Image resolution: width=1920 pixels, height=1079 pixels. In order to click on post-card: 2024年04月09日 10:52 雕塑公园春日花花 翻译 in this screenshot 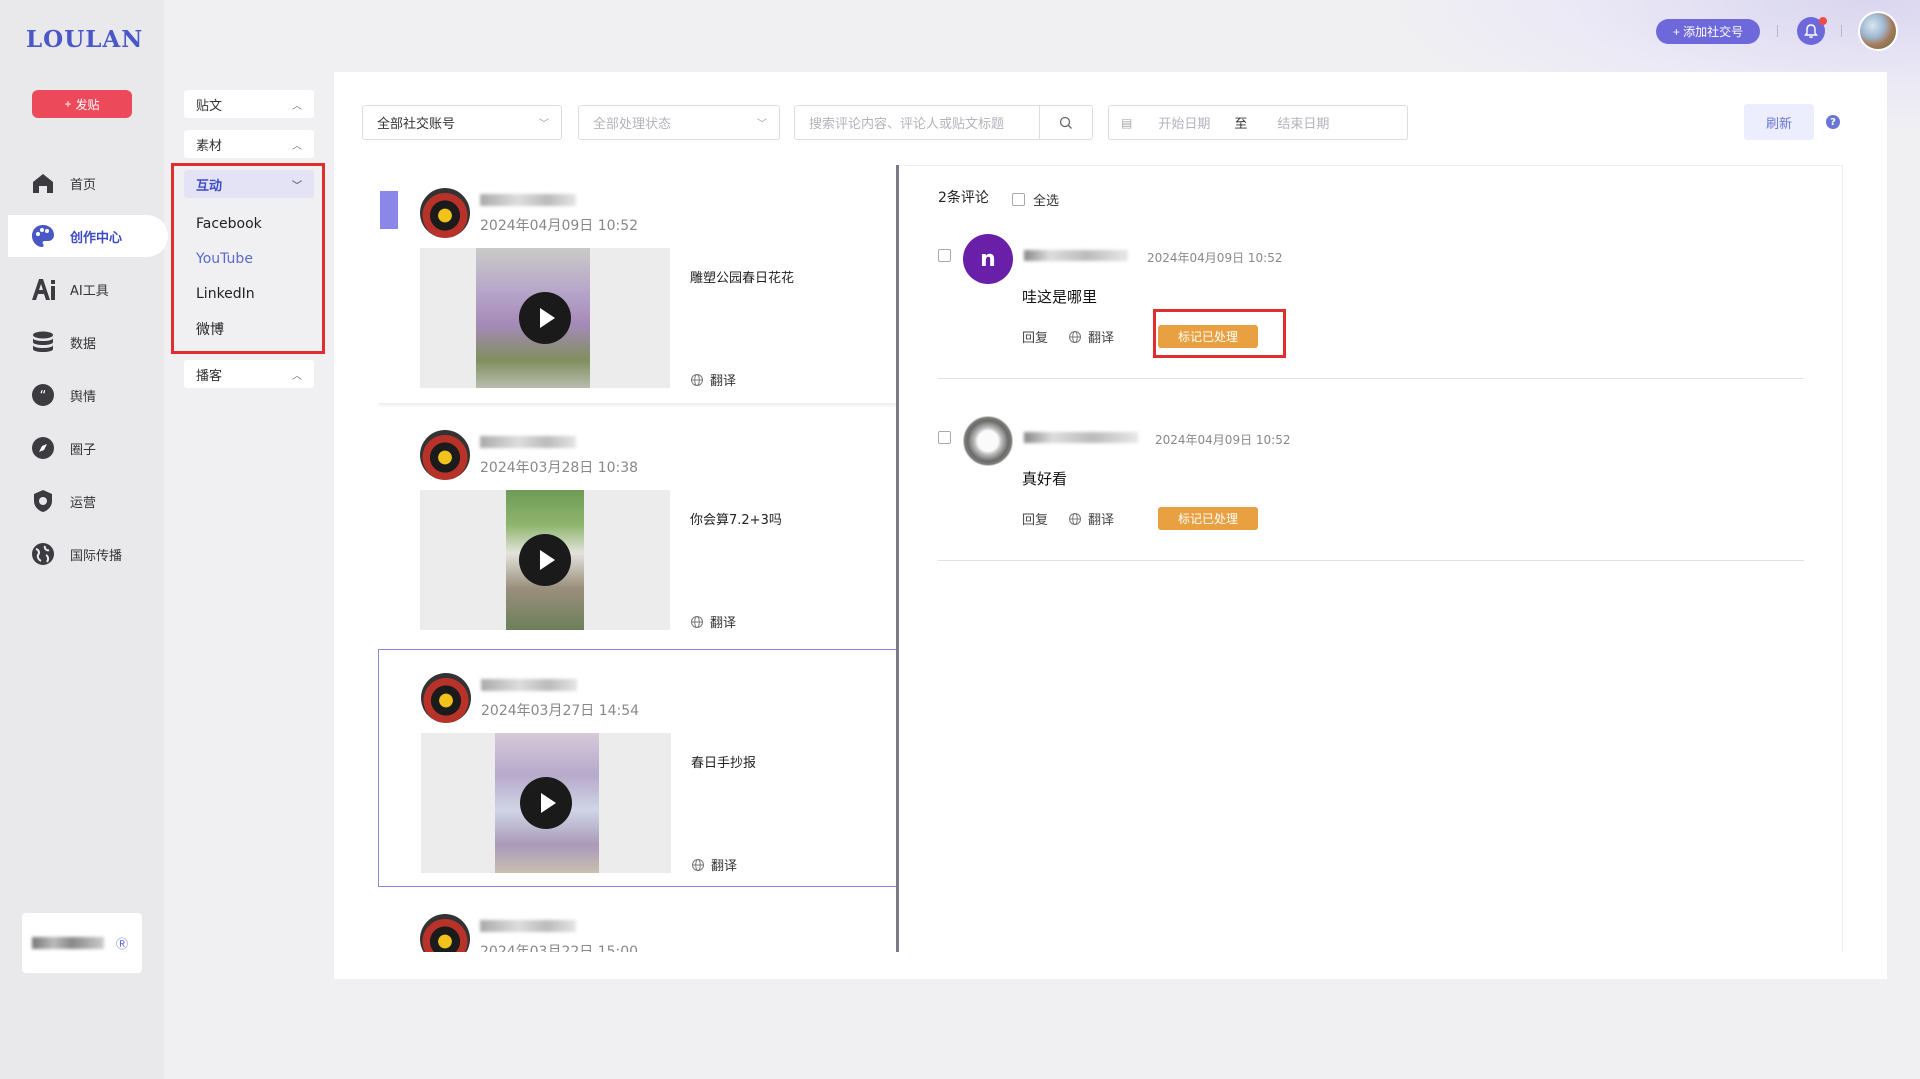, I will do `click(638, 284)`.